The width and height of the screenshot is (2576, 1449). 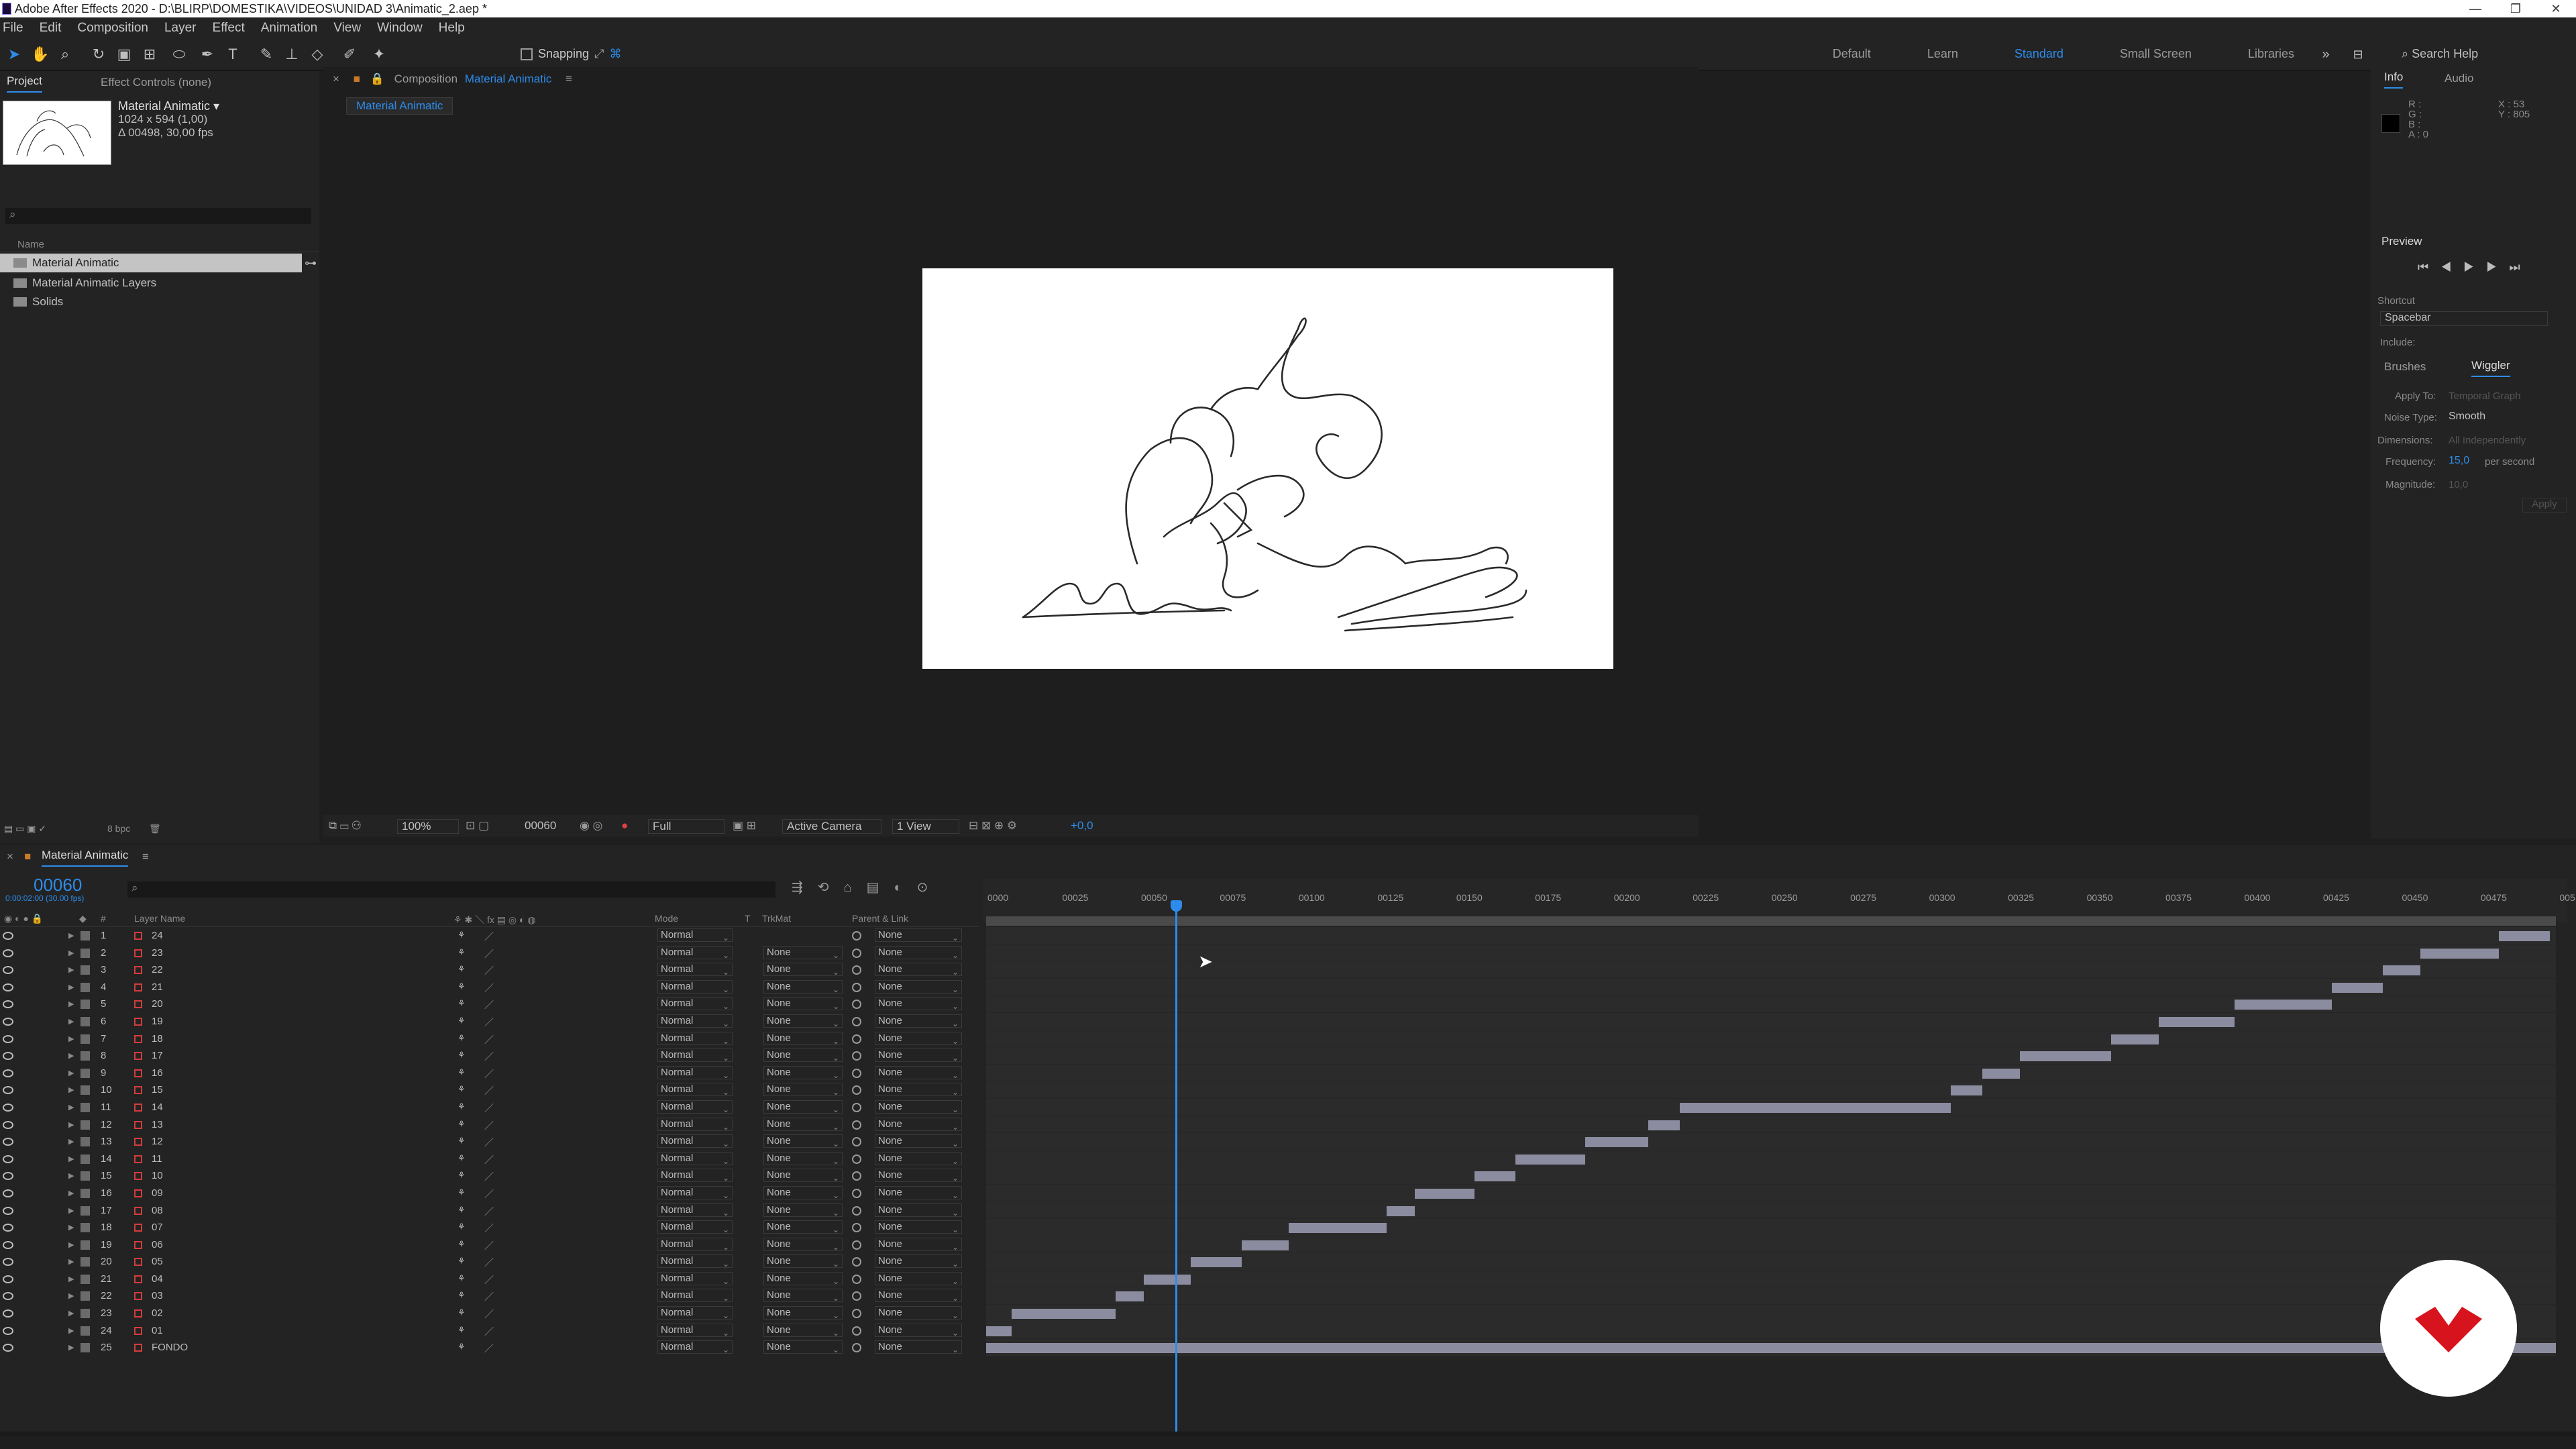 I want to click on layer-row: ▶ 24 01 ⚘ ／ Normal ⌄ None ⌄ None ⌄, so click(x=489, y=1331).